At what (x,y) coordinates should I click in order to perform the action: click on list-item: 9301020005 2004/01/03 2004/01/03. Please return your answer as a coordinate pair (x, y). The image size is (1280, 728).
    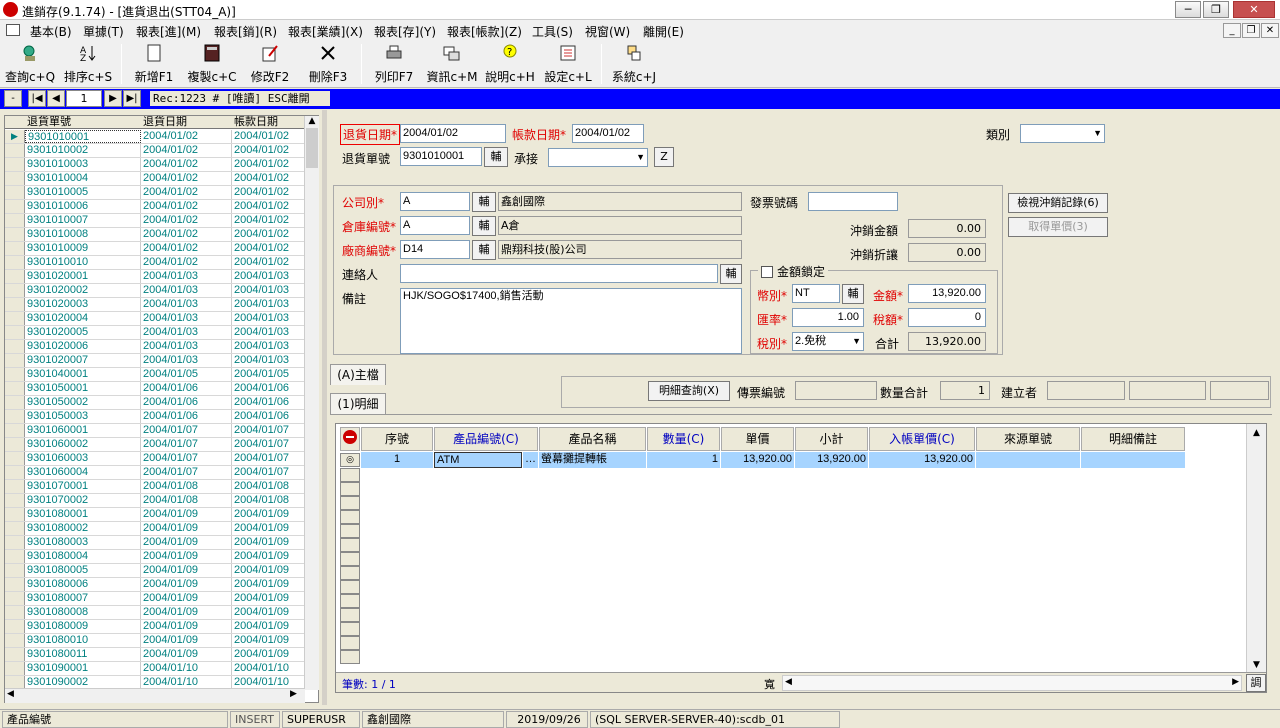
    Looking at the image, I should click on (155, 333).